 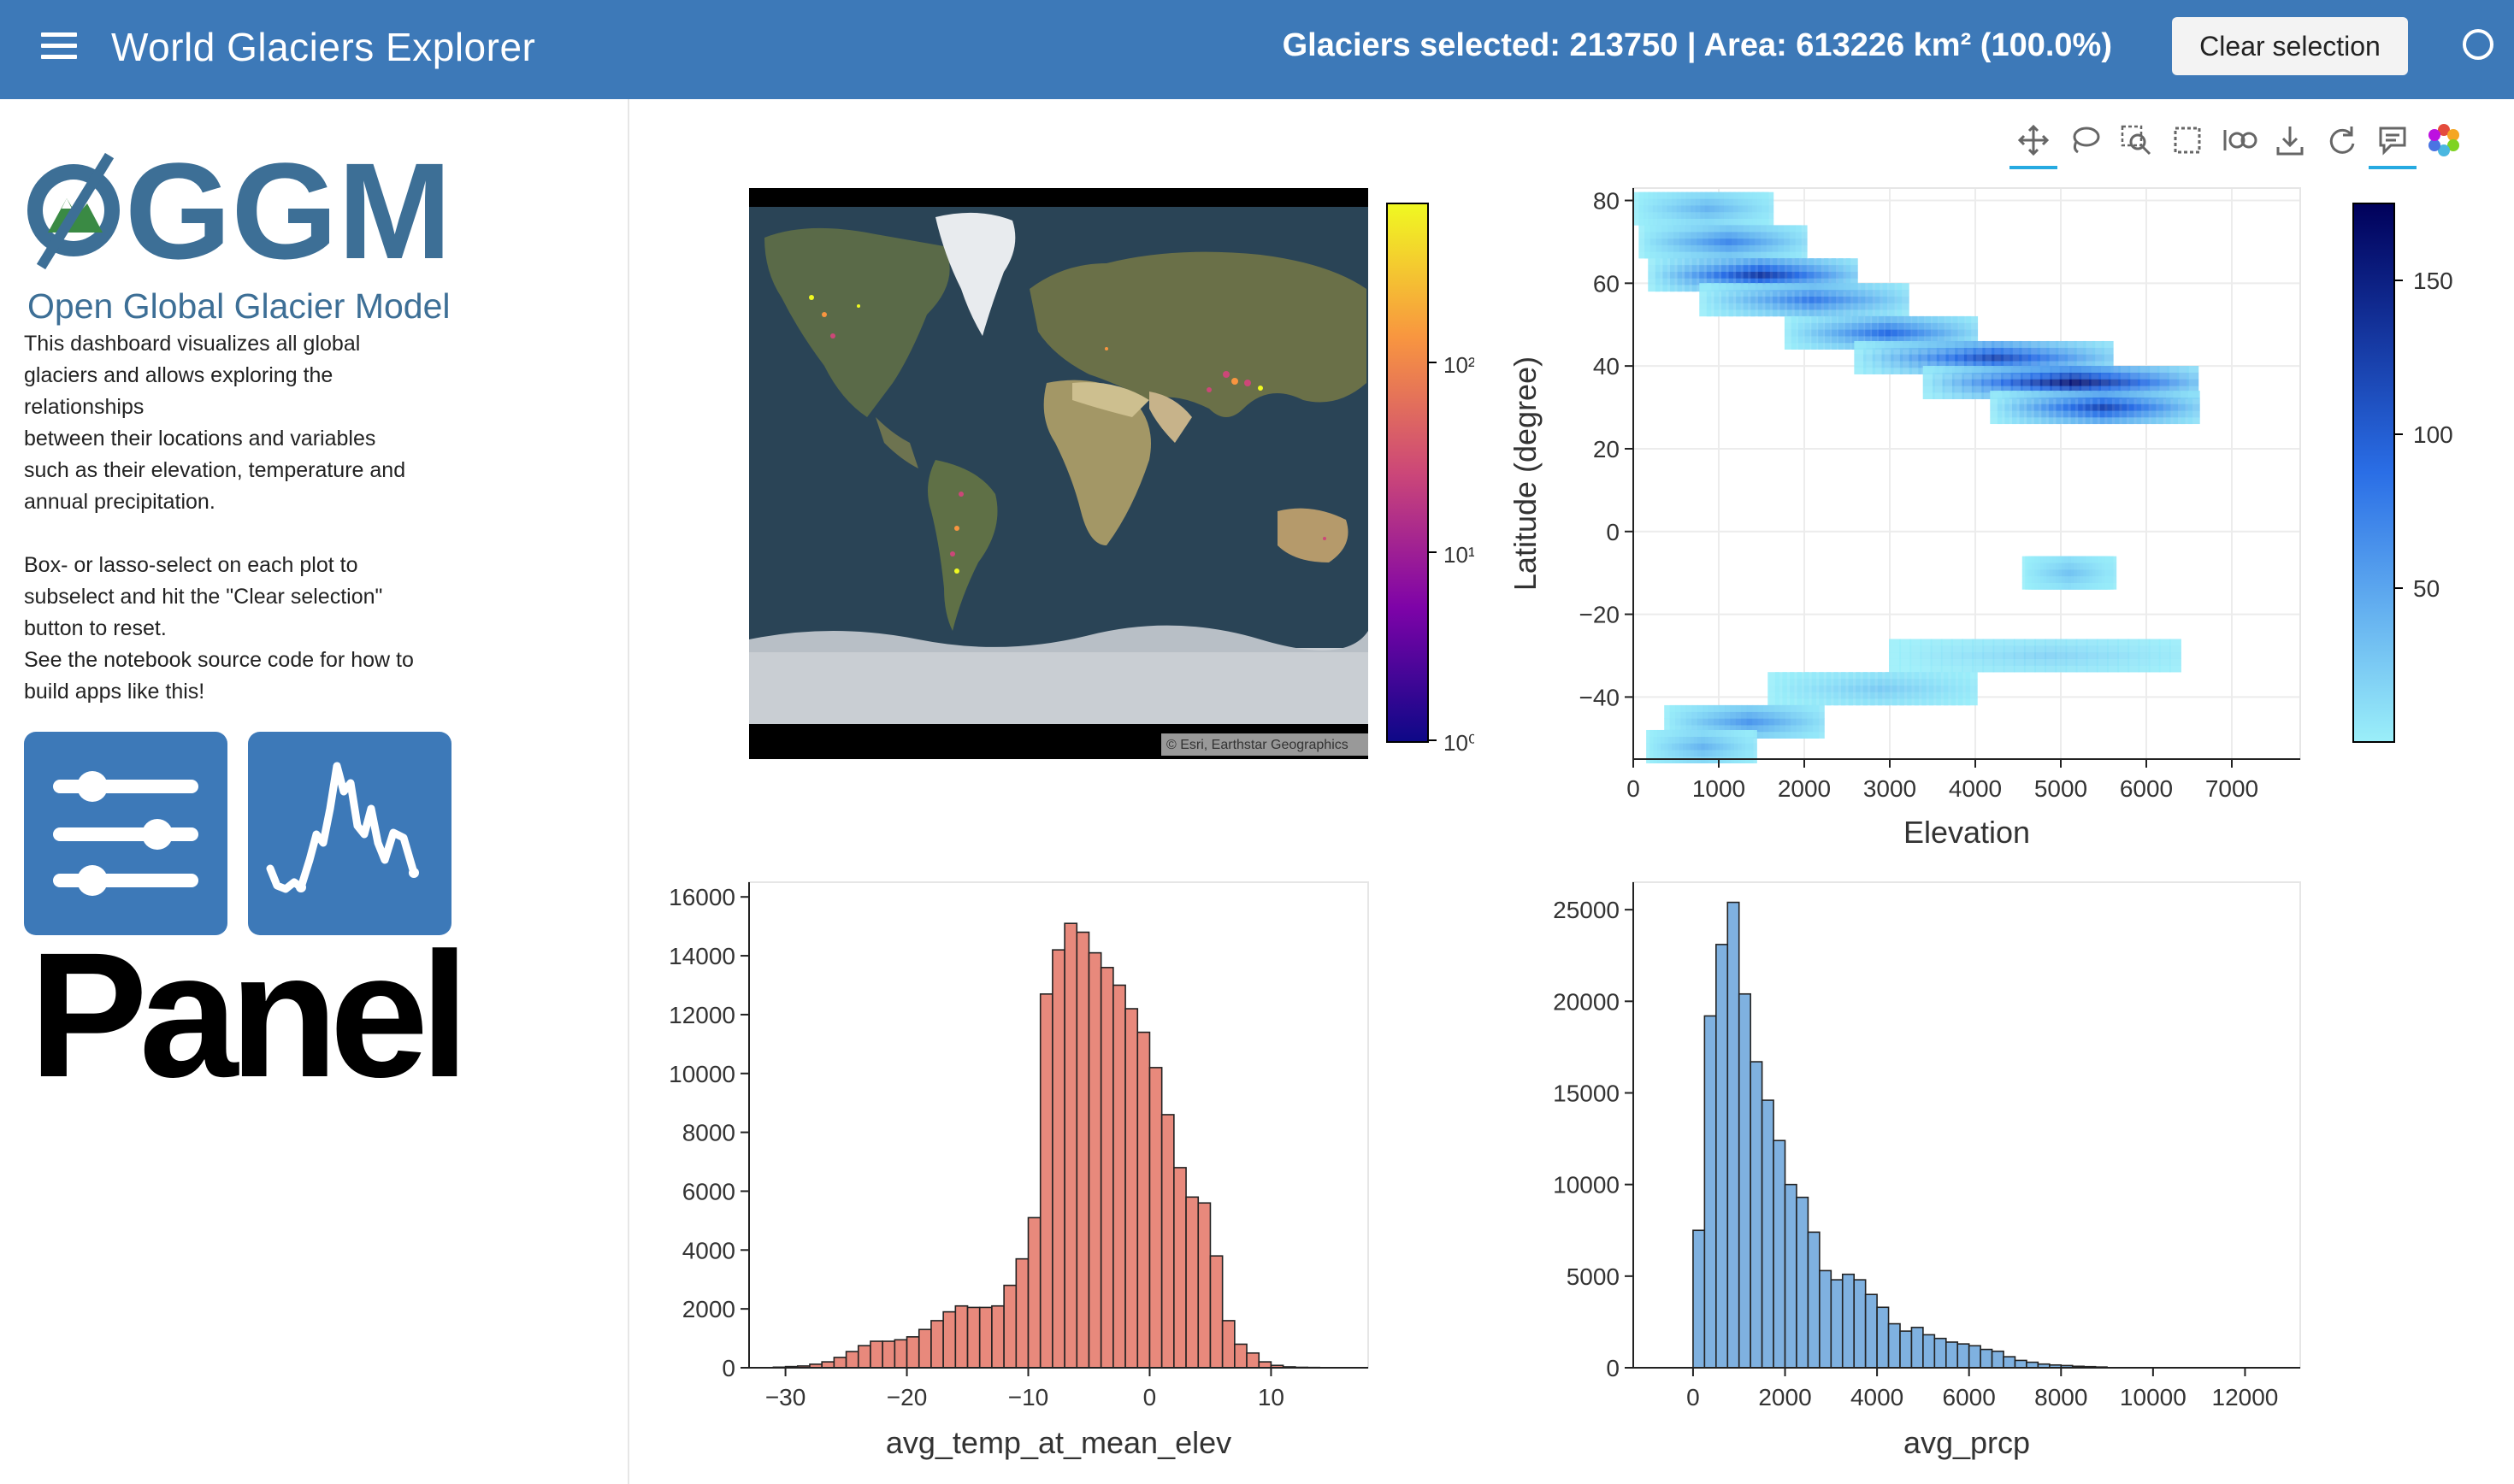 I want to click on prcp-hist-x-tick-label: 12000, so click(x=2246, y=1397).